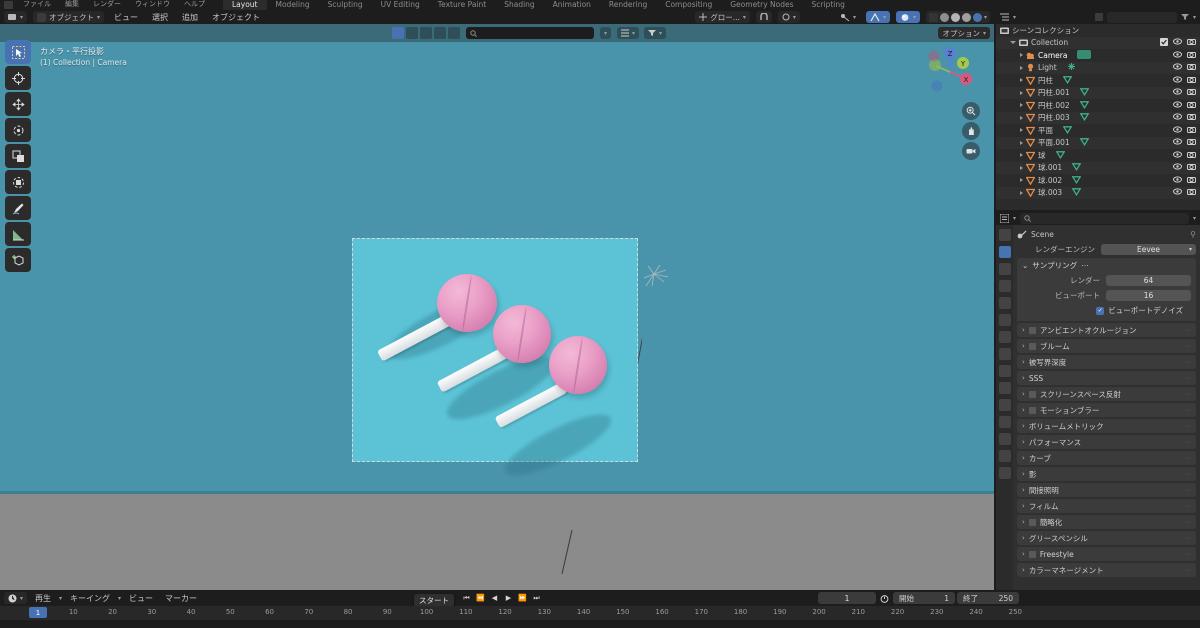 The image size is (1200, 628). I want to click on shading-rendered-button, so click(966, 17).